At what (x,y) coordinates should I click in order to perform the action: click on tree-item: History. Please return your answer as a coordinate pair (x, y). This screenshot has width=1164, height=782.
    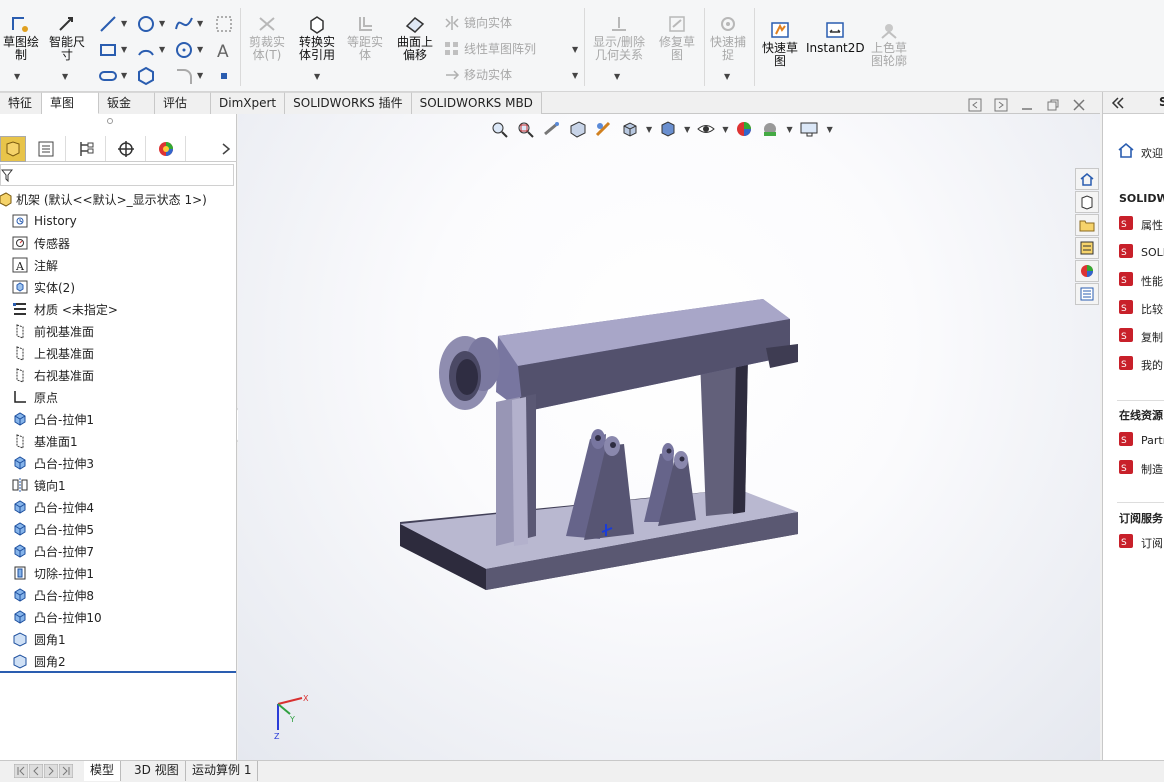
    Looking at the image, I should click on (38, 221).